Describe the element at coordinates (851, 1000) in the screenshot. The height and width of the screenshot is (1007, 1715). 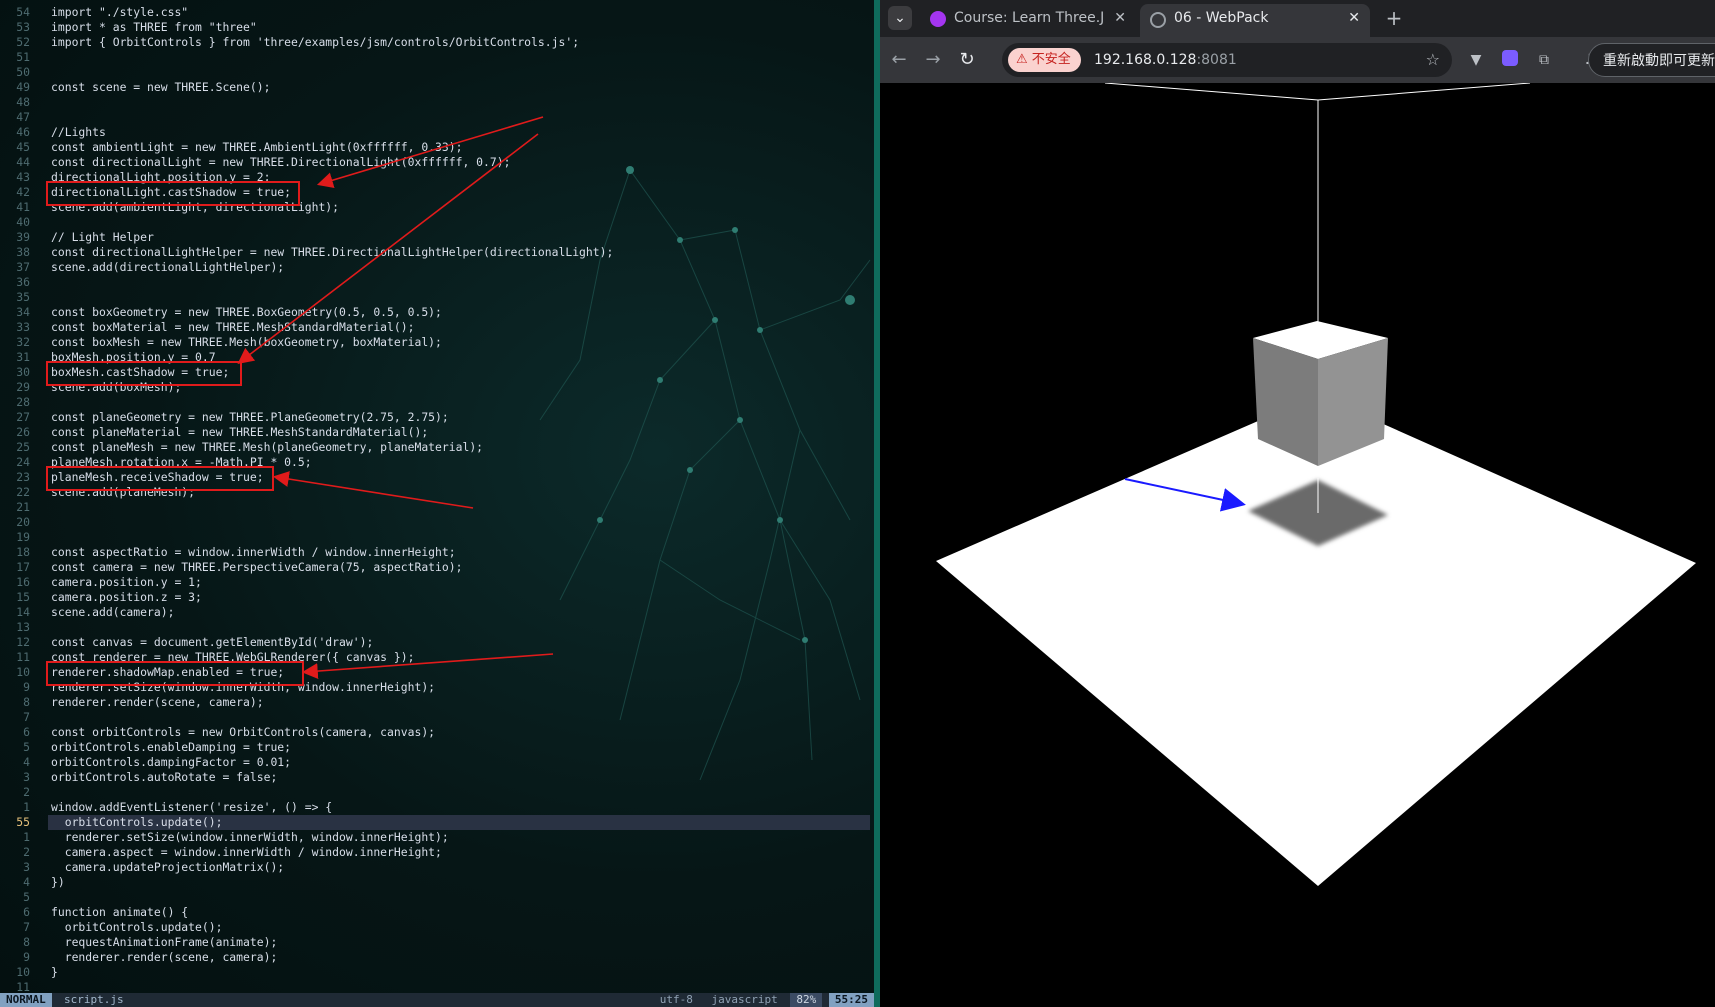
I see `status-cursor-position: 55:25` at that location.